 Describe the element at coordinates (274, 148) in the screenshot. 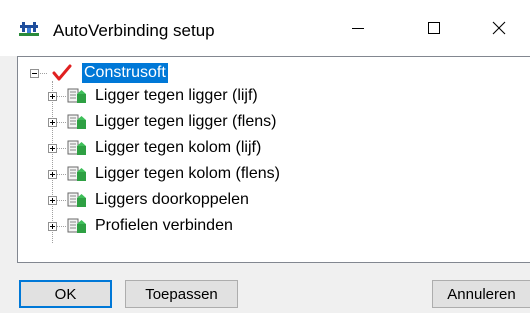

I see `tree-item: Ligger tegen kolom (lijf)` at that location.